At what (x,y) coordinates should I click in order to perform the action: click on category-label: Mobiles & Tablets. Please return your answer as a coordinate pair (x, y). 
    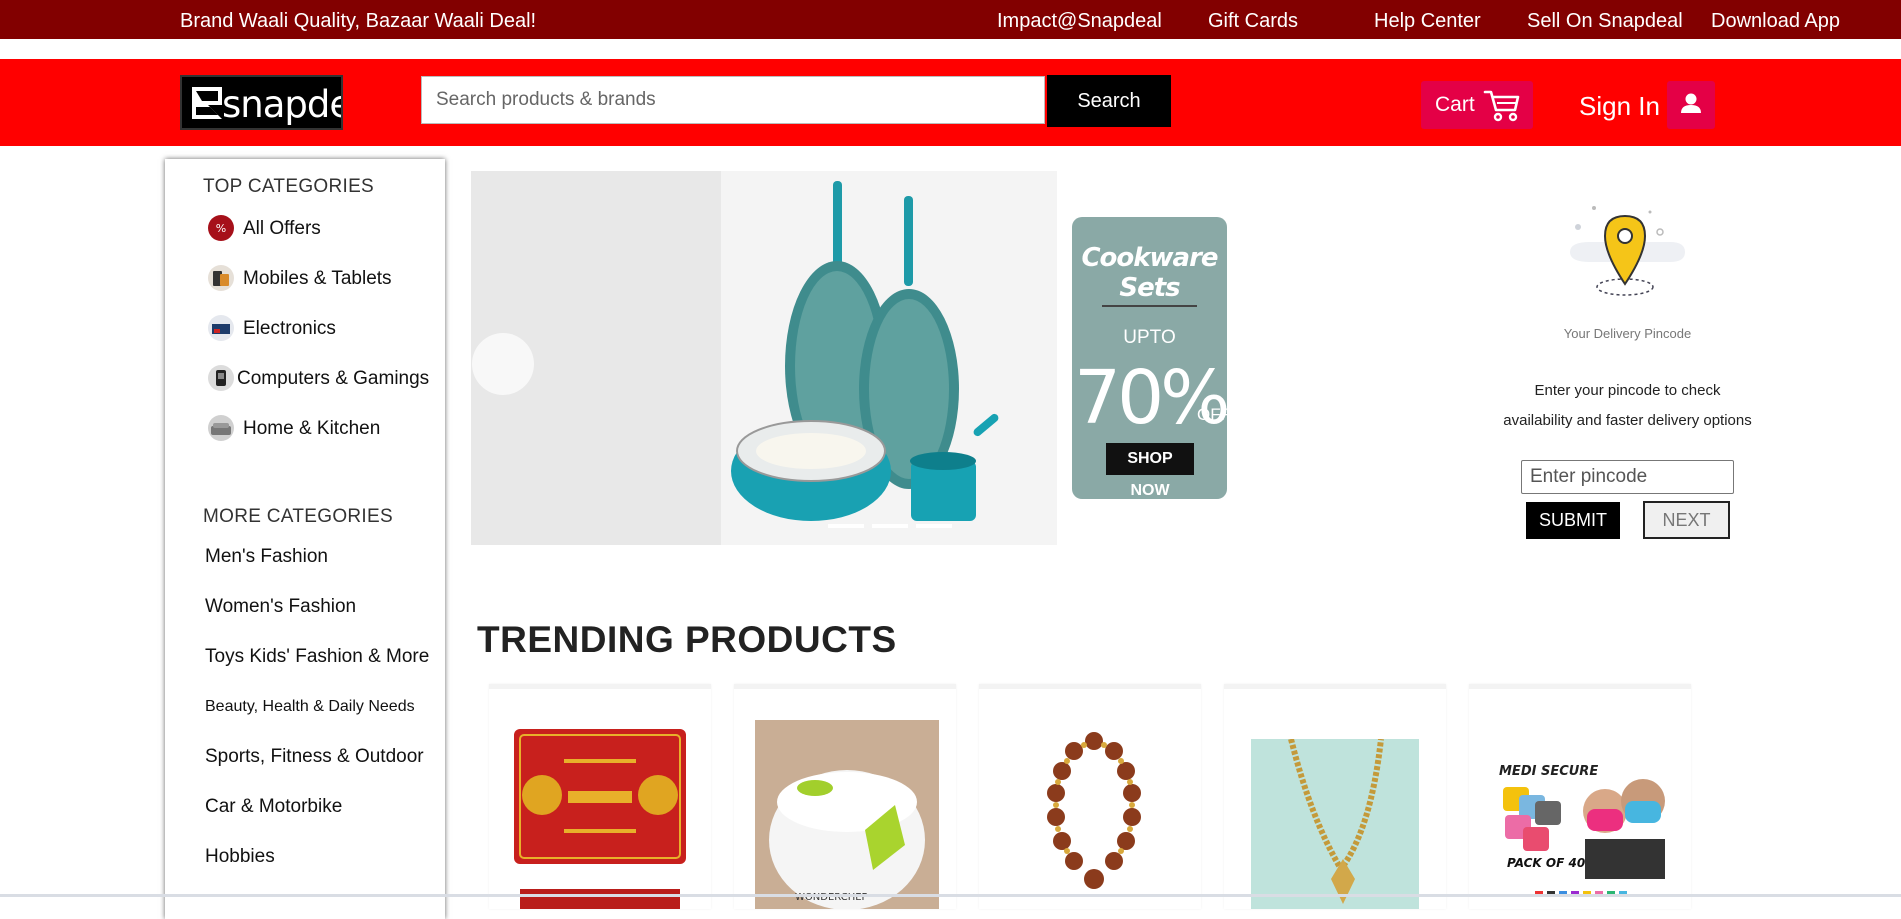
    Looking at the image, I should click on (317, 278).